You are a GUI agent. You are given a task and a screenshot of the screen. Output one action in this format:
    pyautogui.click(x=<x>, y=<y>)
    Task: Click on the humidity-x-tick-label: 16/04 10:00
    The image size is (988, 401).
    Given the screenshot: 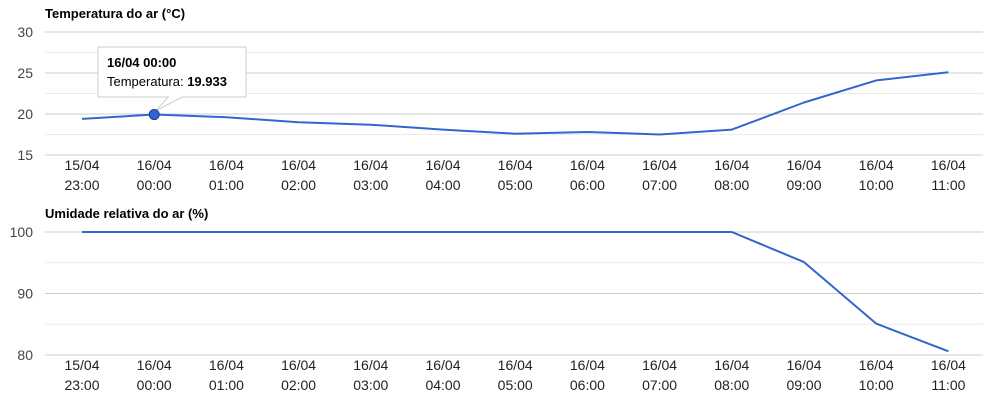 What is the action you would take?
    pyautogui.click(x=876, y=375)
    